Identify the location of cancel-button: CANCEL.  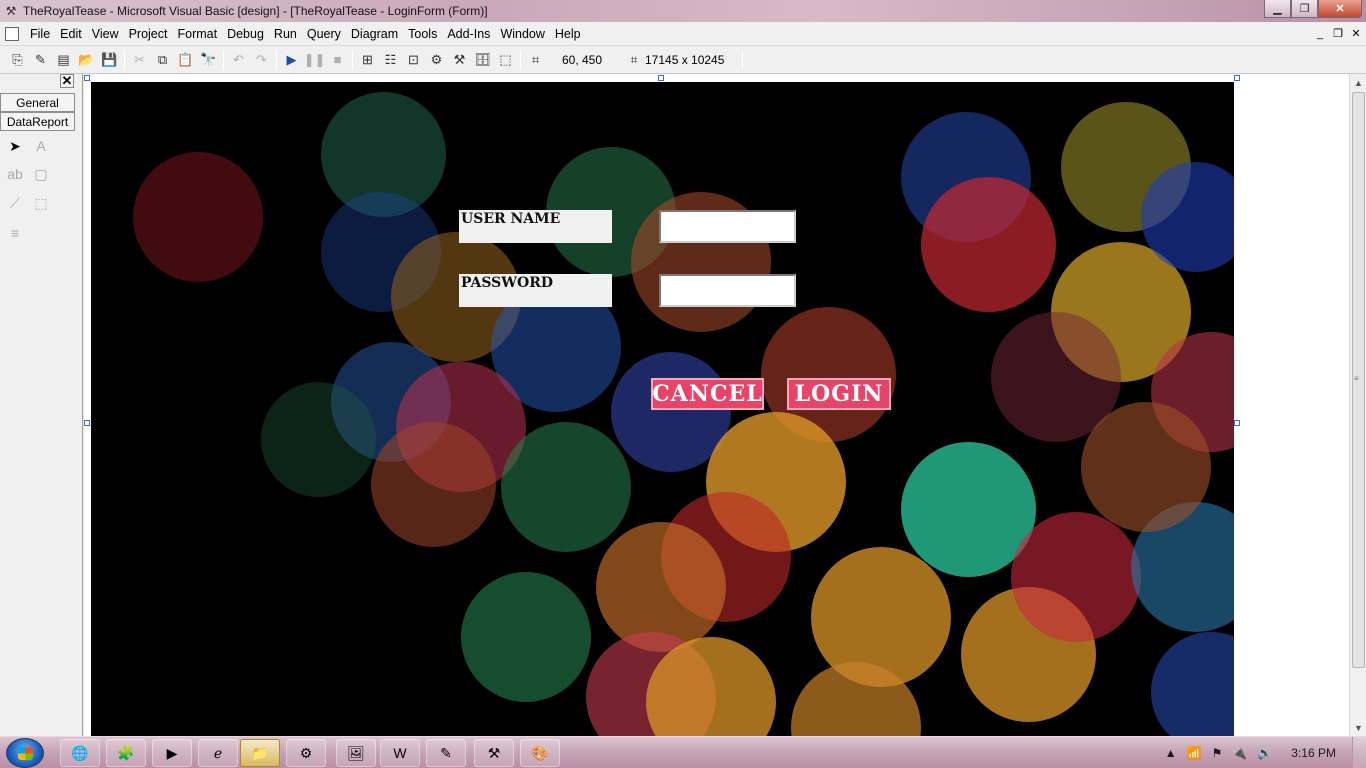
(707, 394).